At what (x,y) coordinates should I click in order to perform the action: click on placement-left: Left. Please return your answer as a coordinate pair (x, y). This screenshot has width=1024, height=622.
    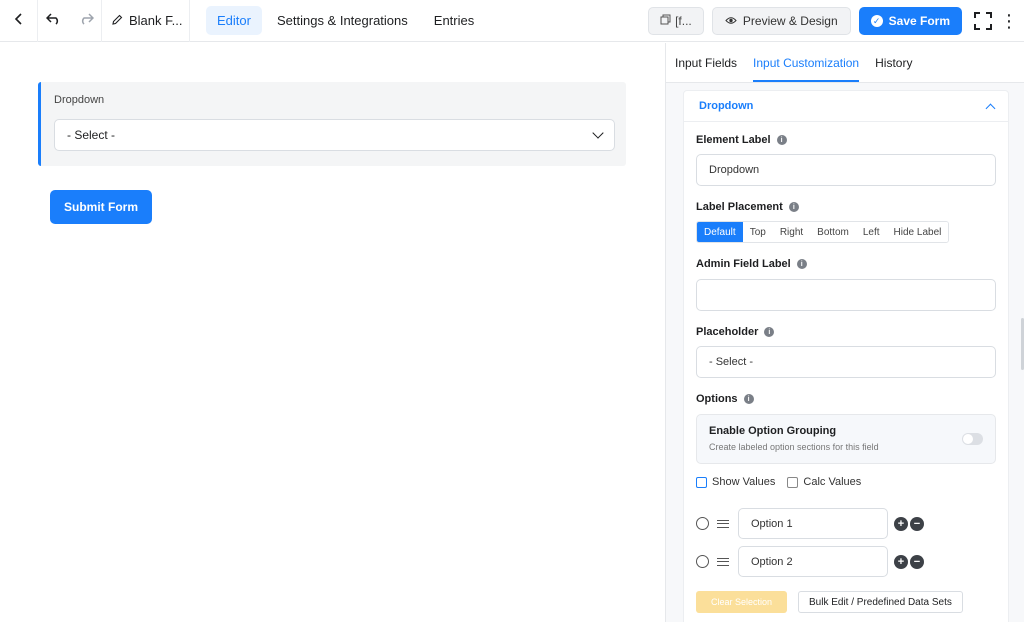
    Looking at the image, I should click on (871, 232).